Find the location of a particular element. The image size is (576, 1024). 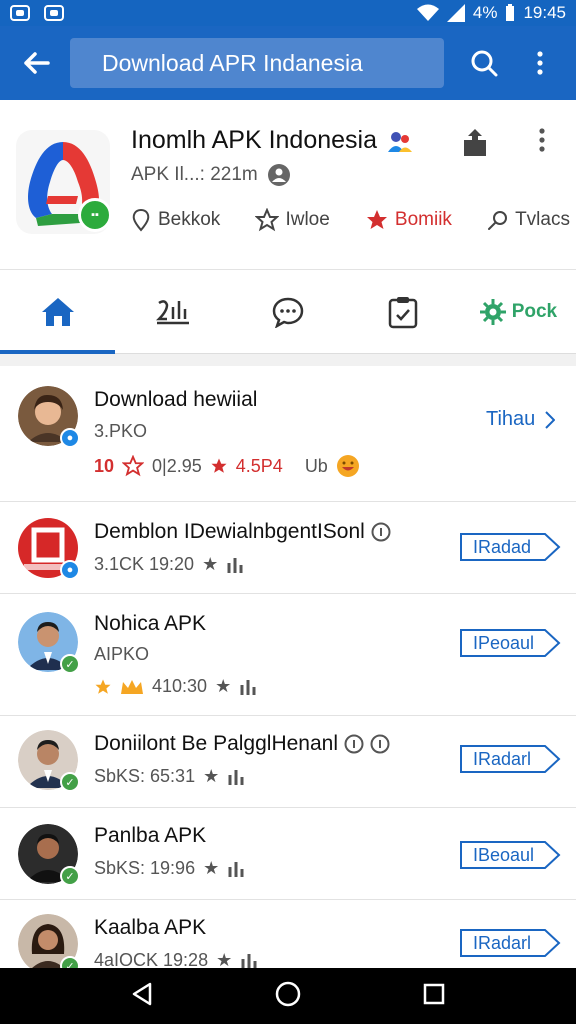

verified-badge: ▪▪ is located at coordinates (95, 215).